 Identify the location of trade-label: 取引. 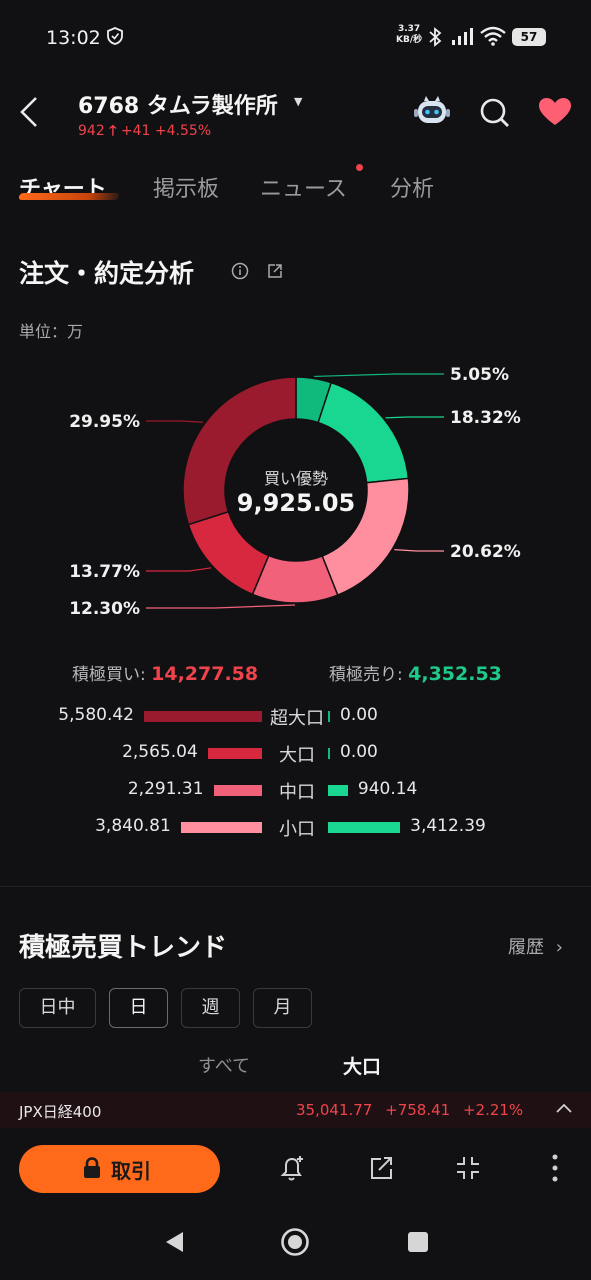
(131, 1171).